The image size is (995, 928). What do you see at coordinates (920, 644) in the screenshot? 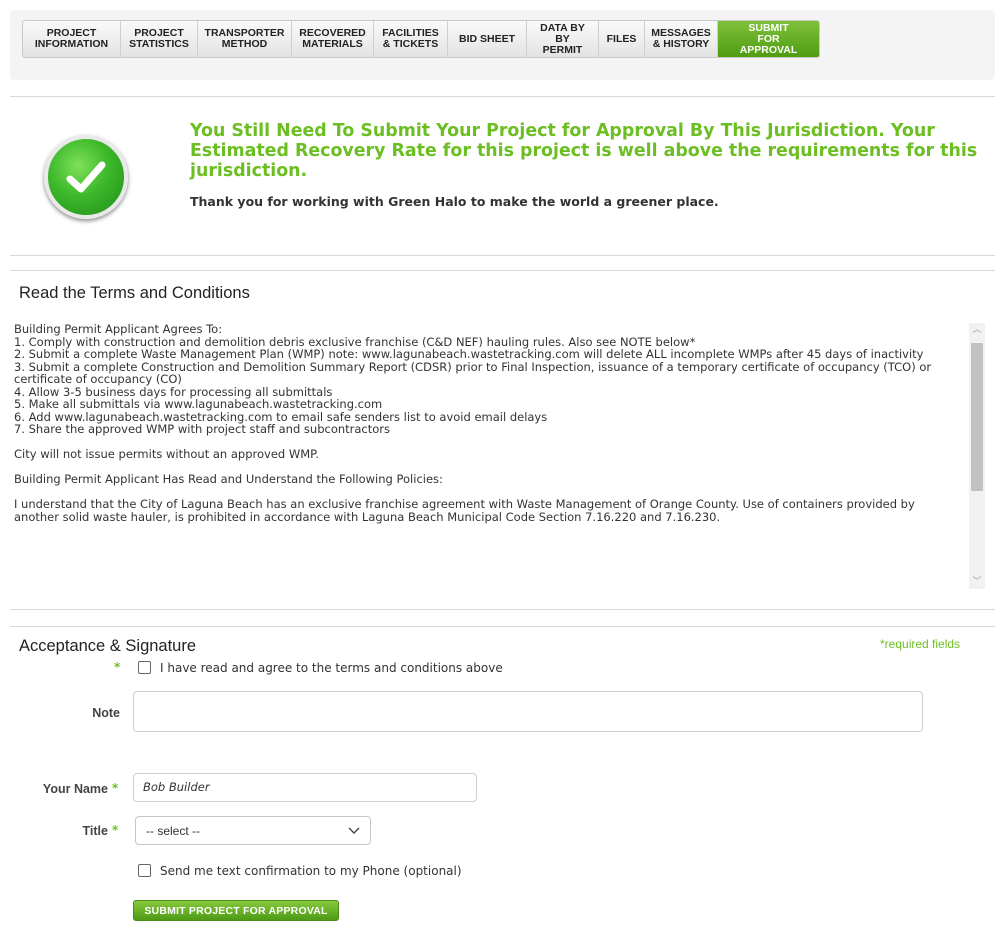
I see `required-fields-note: *required fields` at bounding box center [920, 644].